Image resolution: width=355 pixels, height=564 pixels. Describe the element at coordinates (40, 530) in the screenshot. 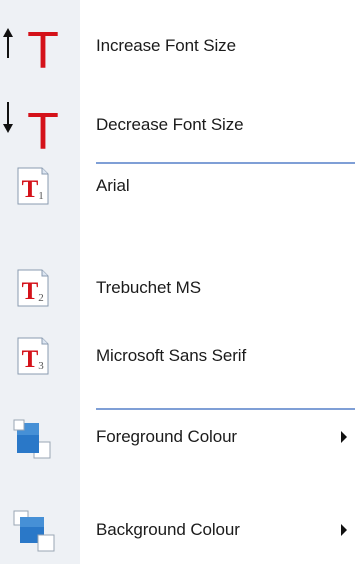

I see `background-colour-icon` at that location.